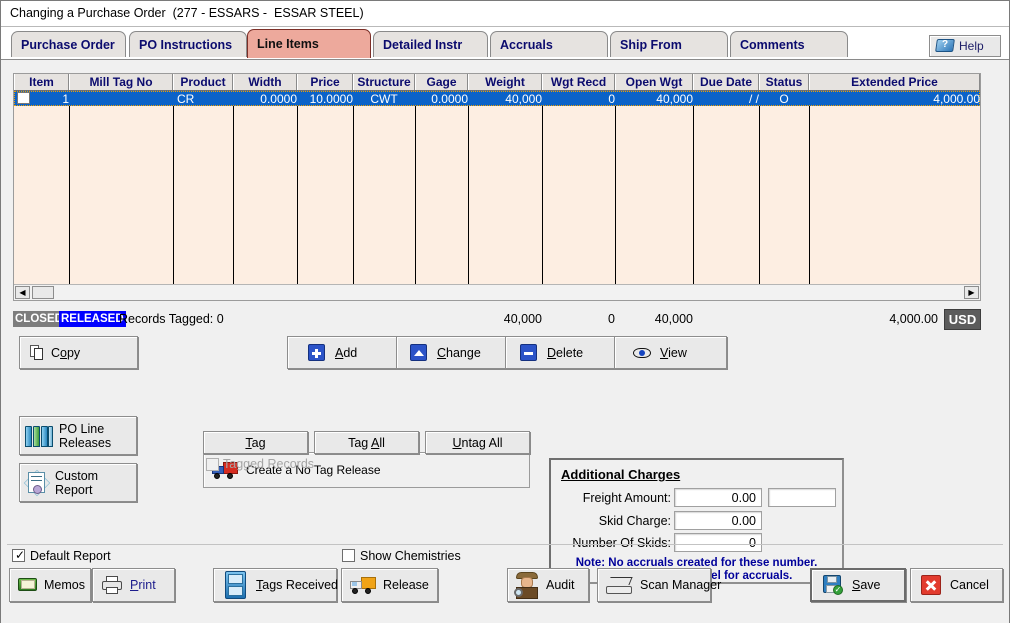  I want to click on scan-manager-button: Scan Manager, so click(659, 585).